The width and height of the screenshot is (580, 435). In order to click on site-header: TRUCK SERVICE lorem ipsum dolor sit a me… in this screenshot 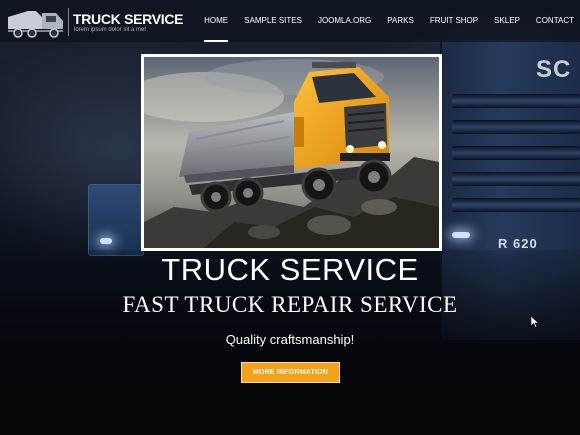, I will do `click(290, 21)`.